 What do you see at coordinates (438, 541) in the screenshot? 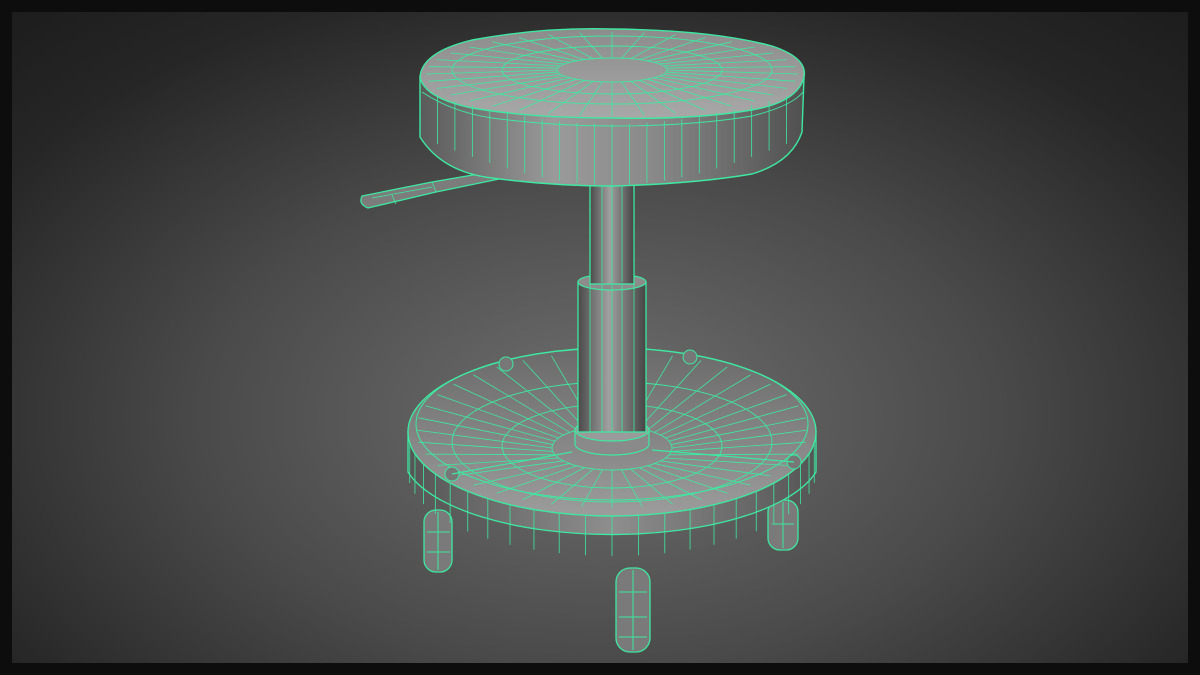
I see `caster-wheel-left` at bounding box center [438, 541].